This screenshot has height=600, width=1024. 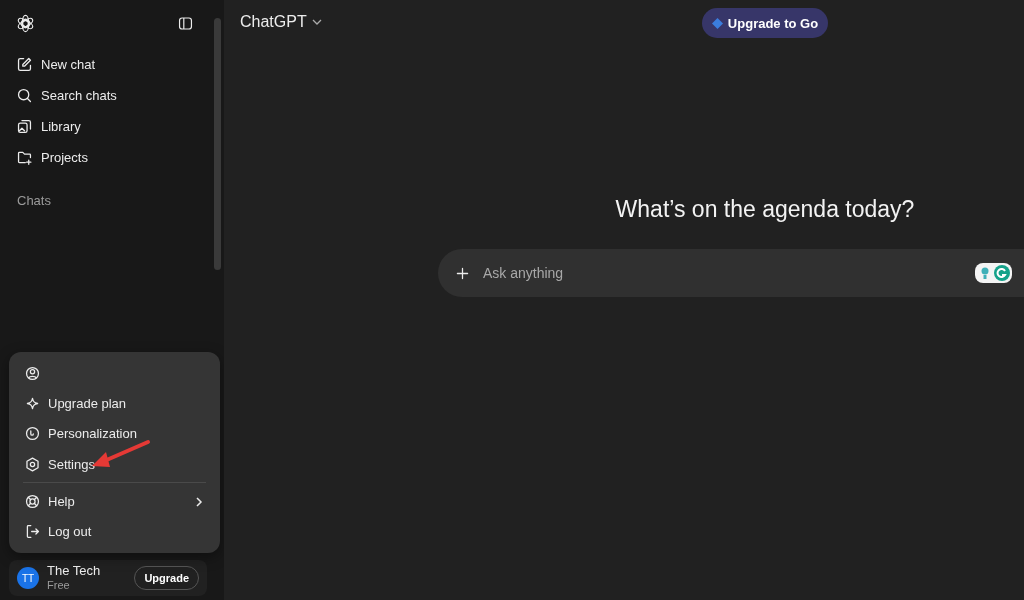 I want to click on scrollbar-thumb, so click(x=217, y=144).